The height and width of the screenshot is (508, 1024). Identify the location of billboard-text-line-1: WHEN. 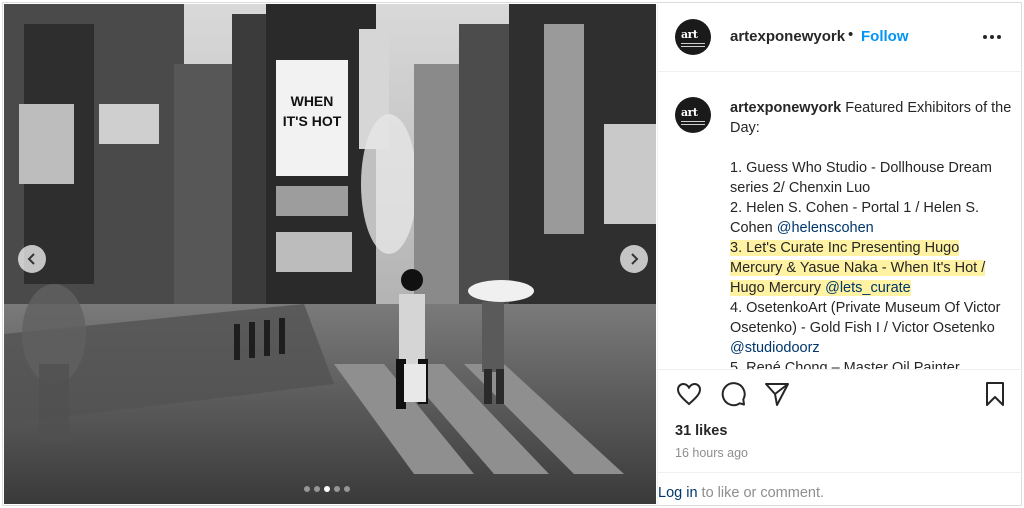
(312, 101).